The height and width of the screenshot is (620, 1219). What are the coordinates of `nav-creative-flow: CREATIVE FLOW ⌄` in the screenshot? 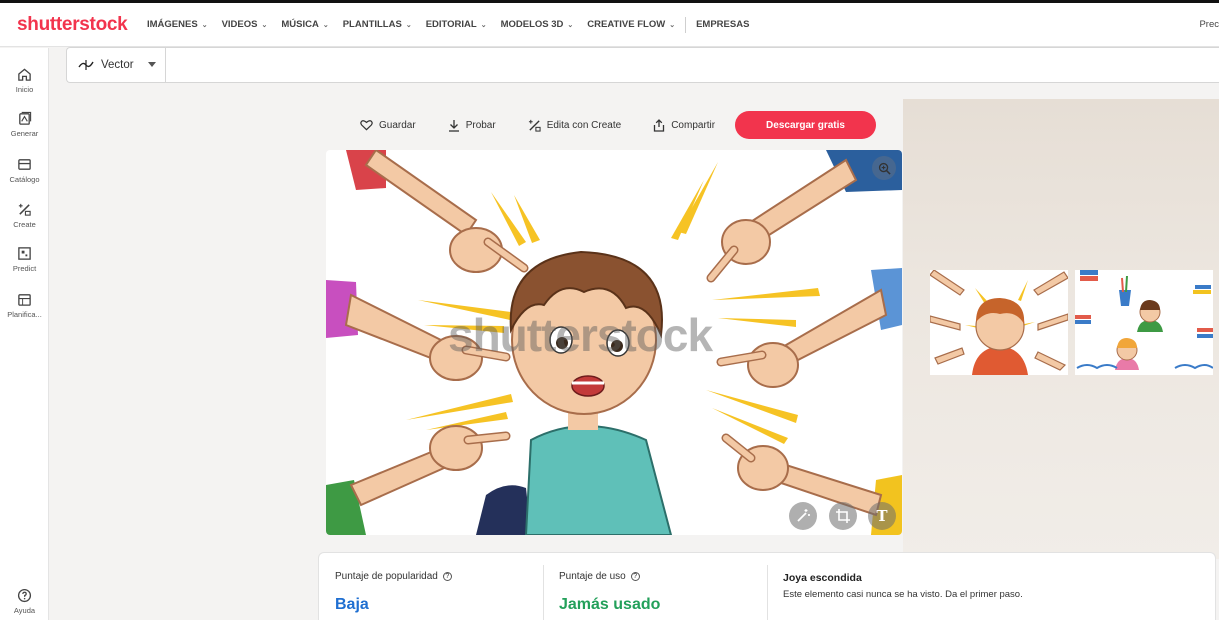 It's located at (631, 24).